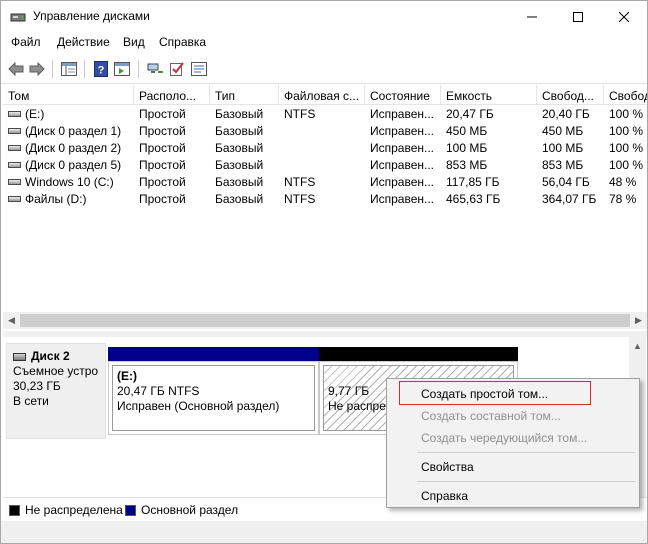 This screenshot has height=544, width=648. What do you see at coordinates (628, 165) in the screenshot?
I see `table-cell: 100 %` at bounding box center [628, 165].